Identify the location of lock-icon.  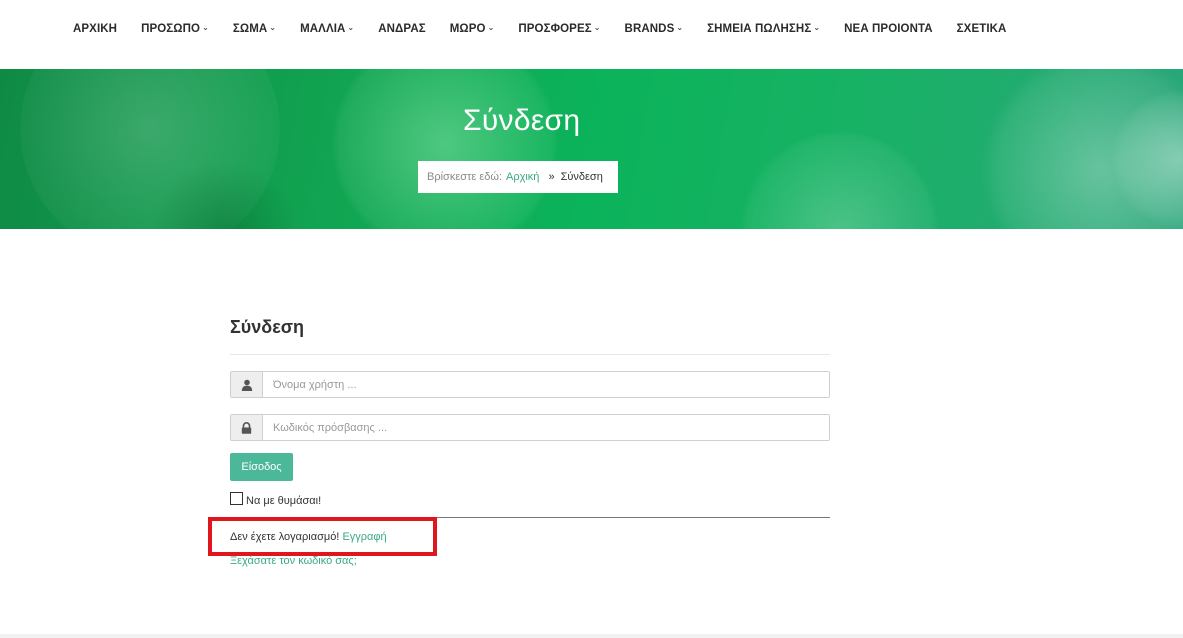
(247, 427).